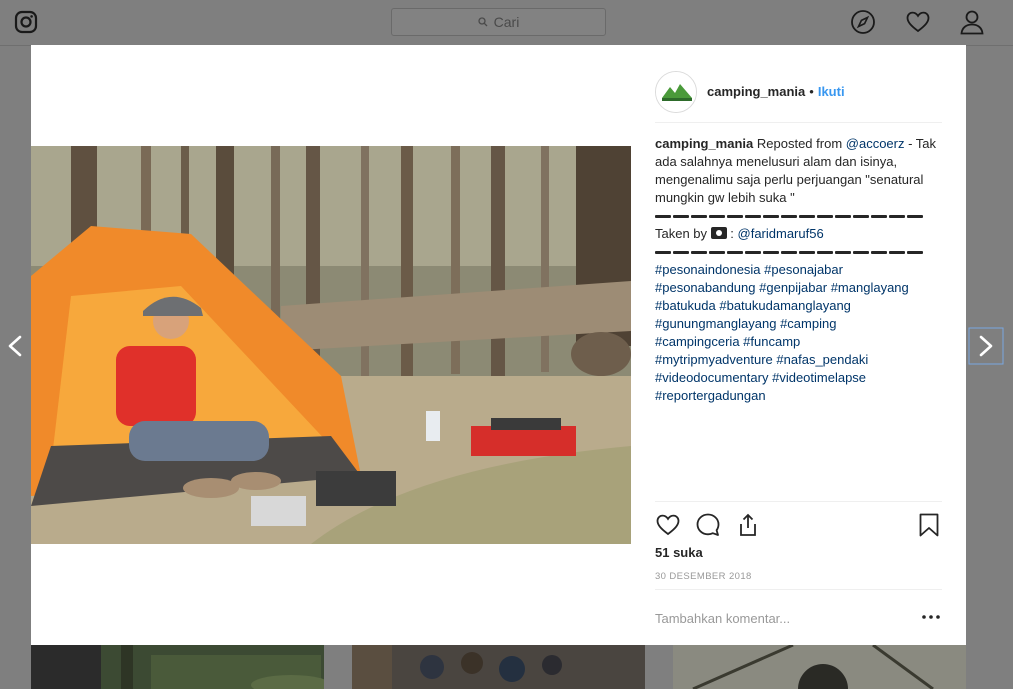  I want to click on search-placeholder: Cari, so click(506, 22).